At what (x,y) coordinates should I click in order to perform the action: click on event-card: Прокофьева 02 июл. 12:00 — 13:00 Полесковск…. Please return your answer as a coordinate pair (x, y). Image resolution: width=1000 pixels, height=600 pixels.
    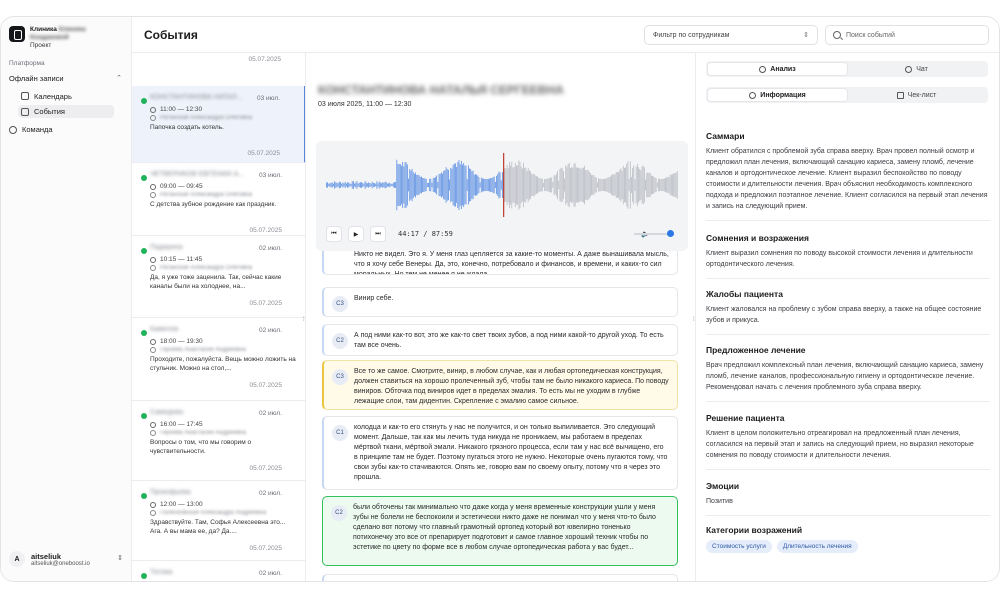
    Looking at the image, I should click on (218, 521).